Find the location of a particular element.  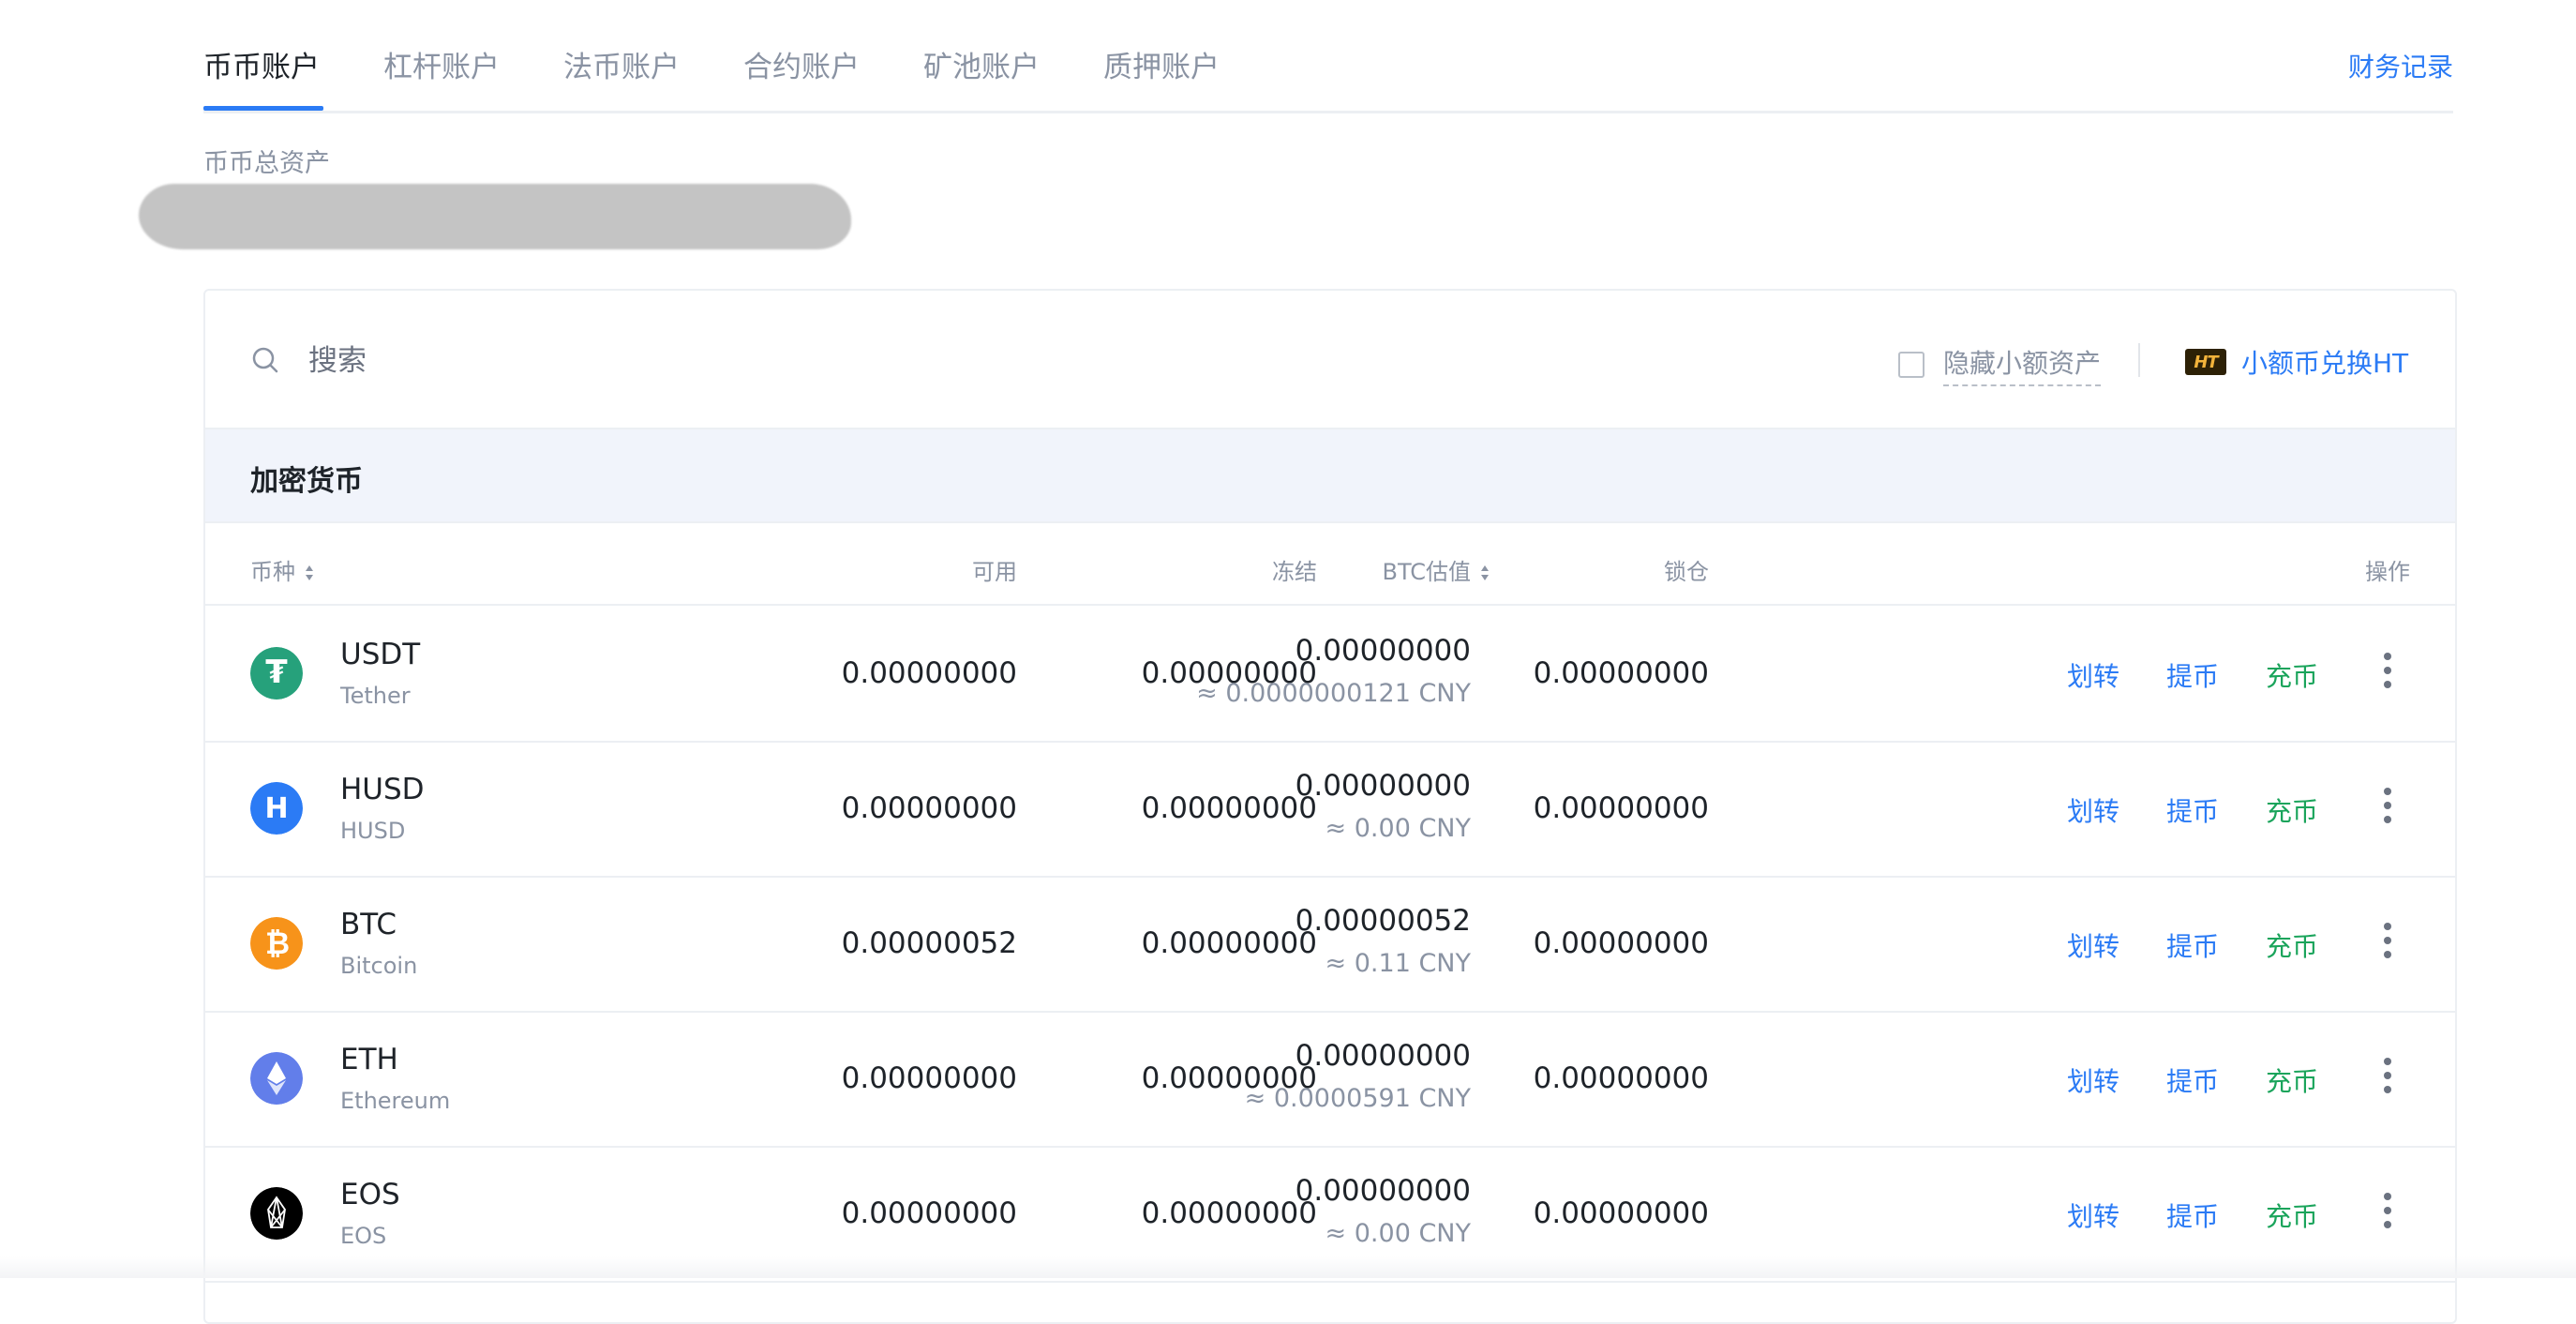

eos-icon is located at coordinates (276, 1213).